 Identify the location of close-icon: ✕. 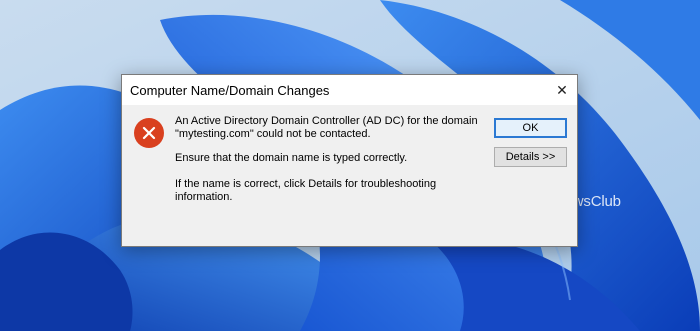
(562, 89).